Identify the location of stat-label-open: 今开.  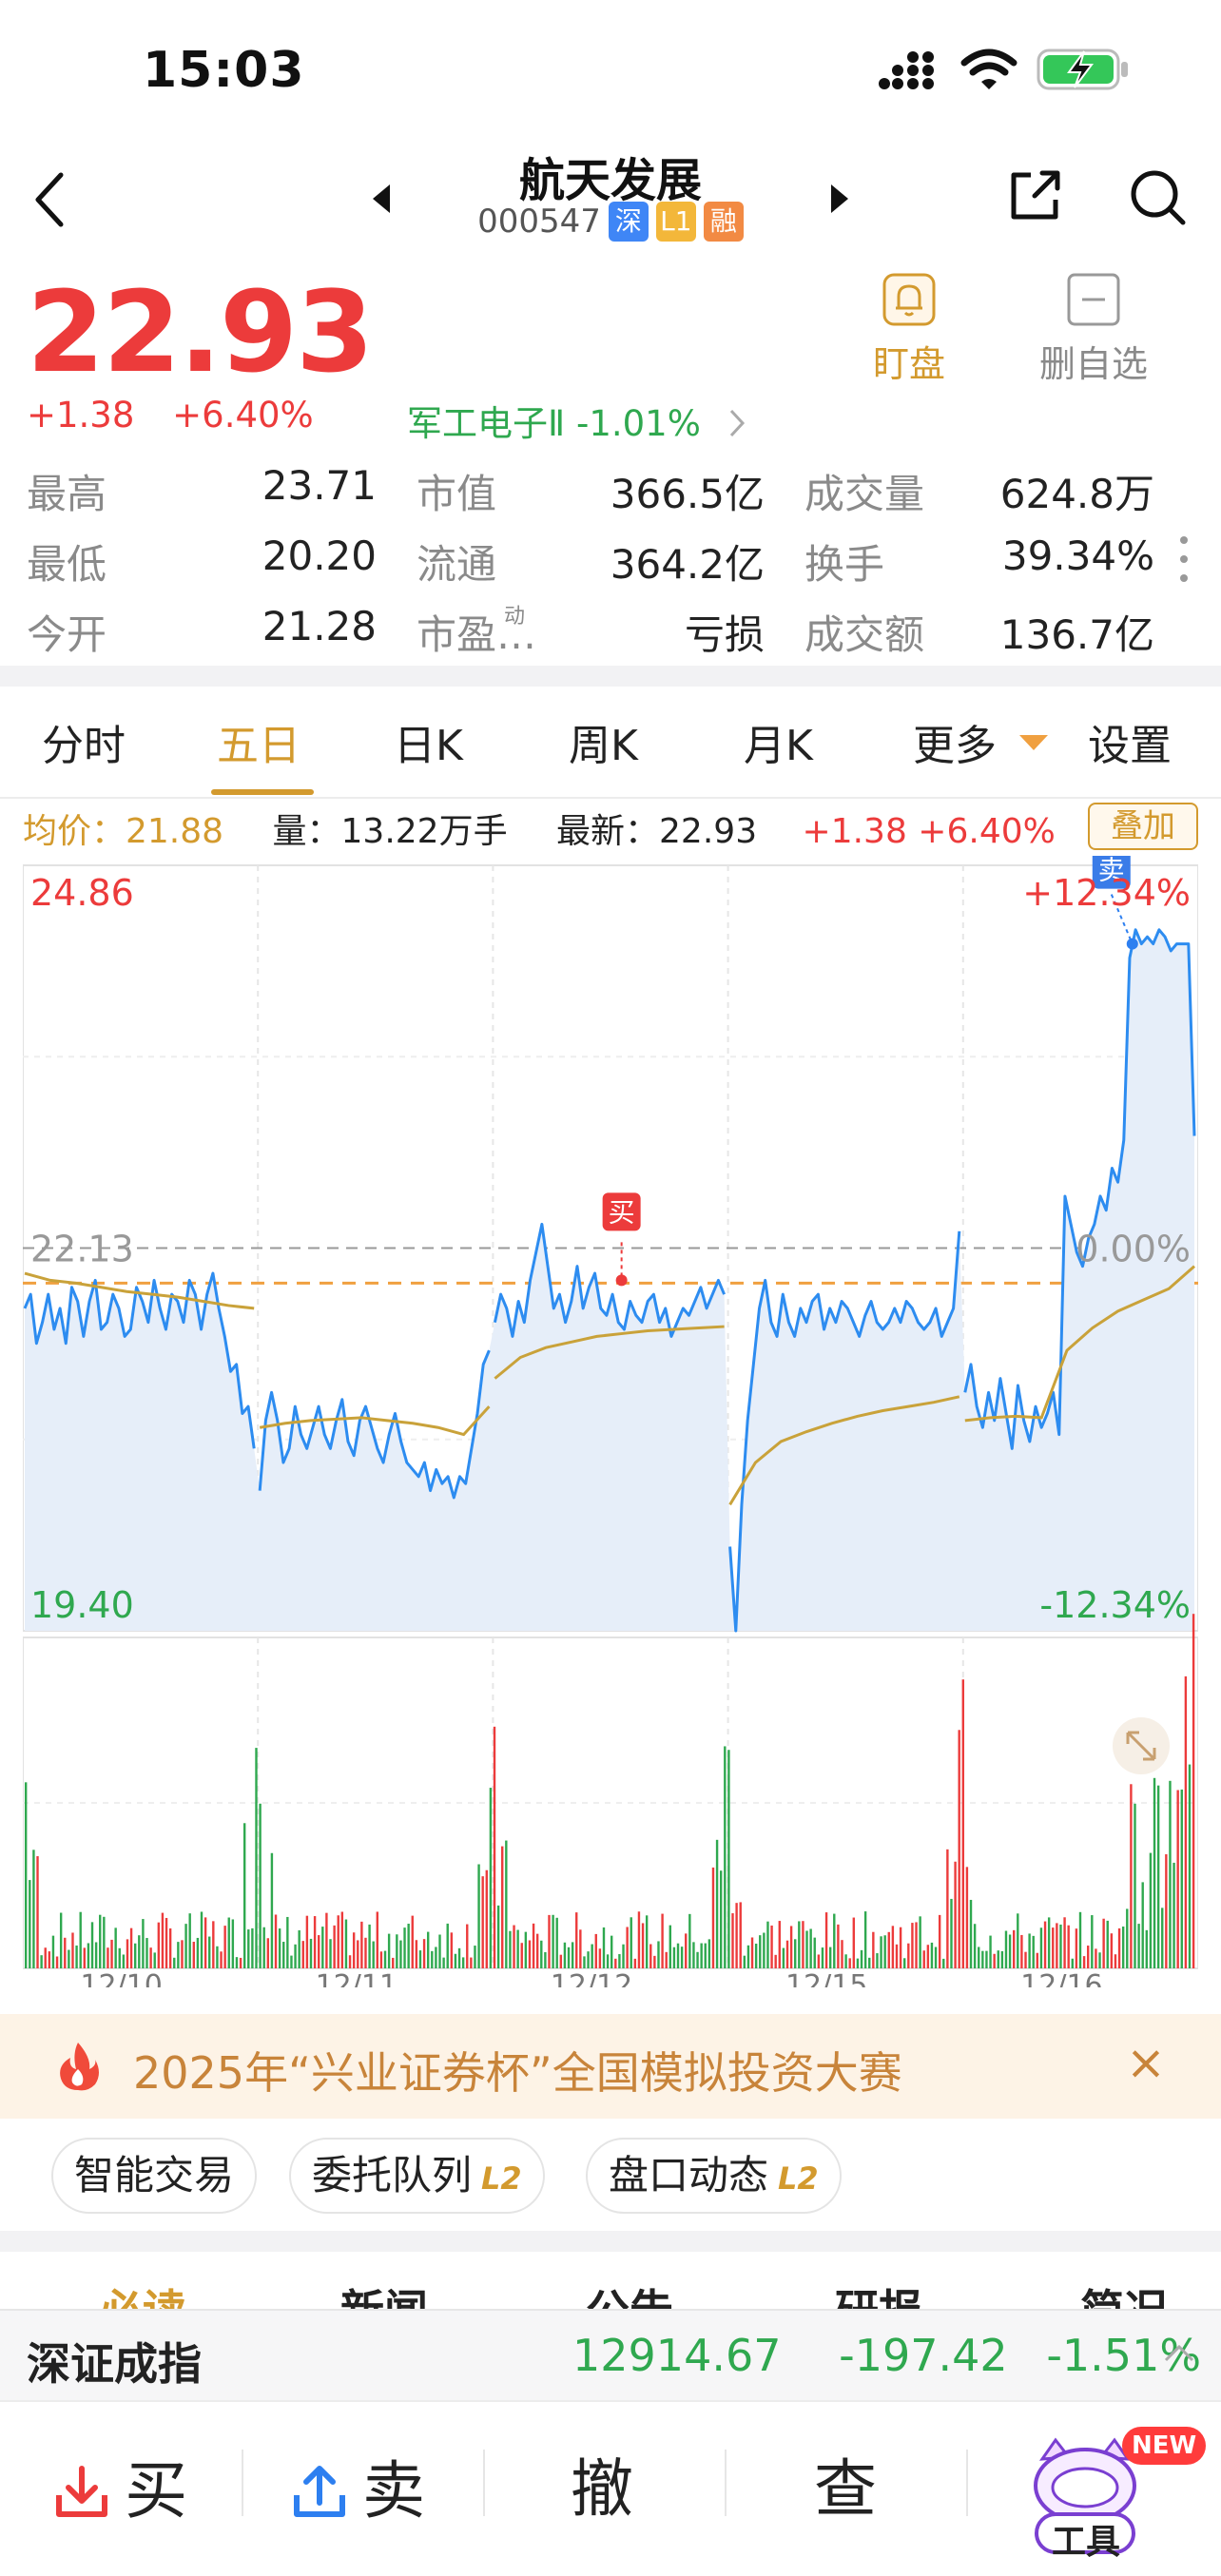
(67, 634).